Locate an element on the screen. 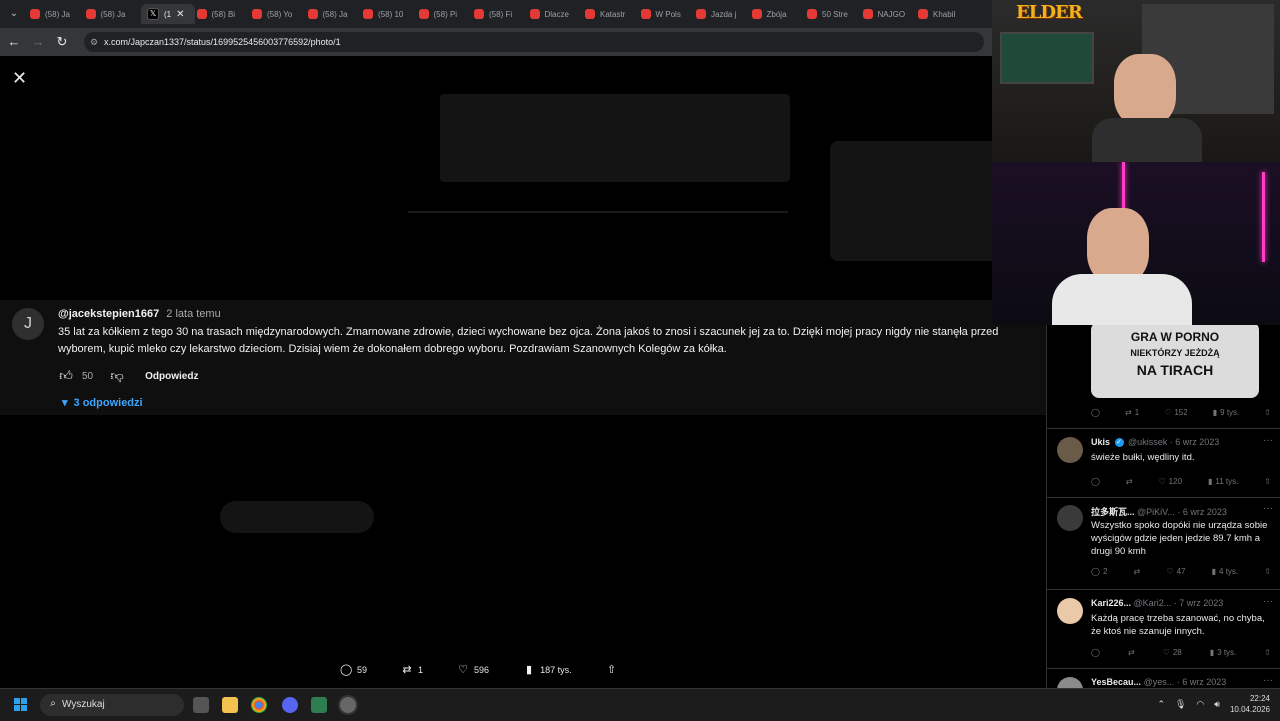  browser-tab: NAJGO is located at coordinates (886, 14).